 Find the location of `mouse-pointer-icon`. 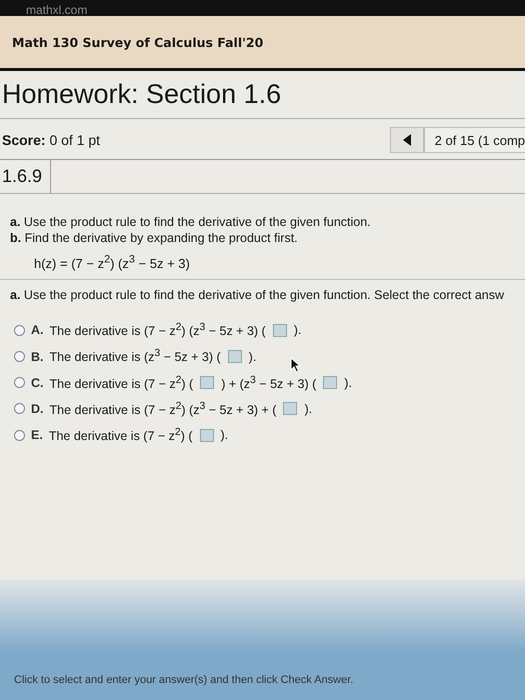

mouse-pointer-icon is located at coordinates (296, 365).